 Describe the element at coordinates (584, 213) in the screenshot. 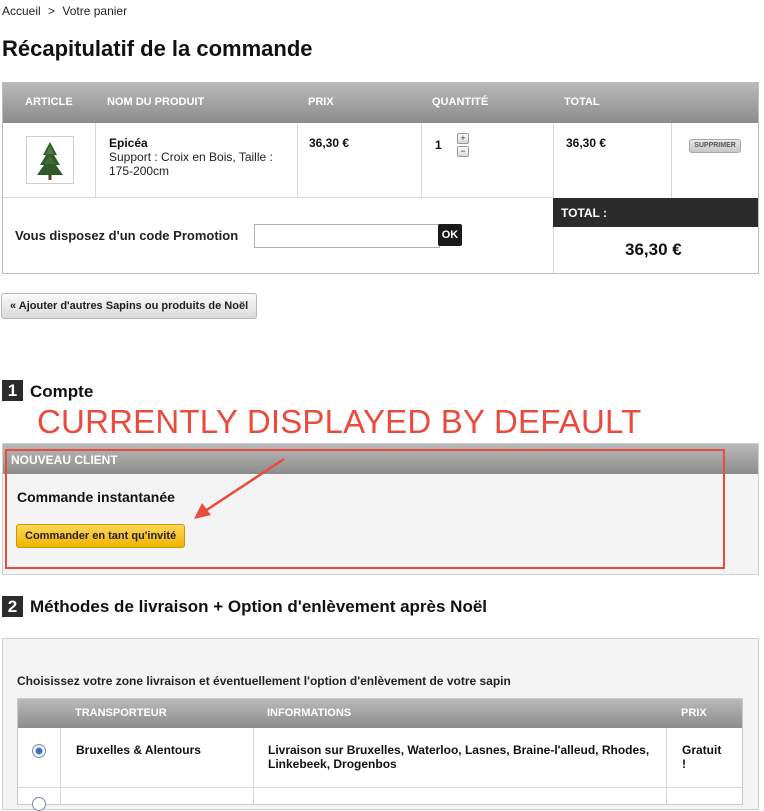

I see `total-label: TOTAL :` at that location.